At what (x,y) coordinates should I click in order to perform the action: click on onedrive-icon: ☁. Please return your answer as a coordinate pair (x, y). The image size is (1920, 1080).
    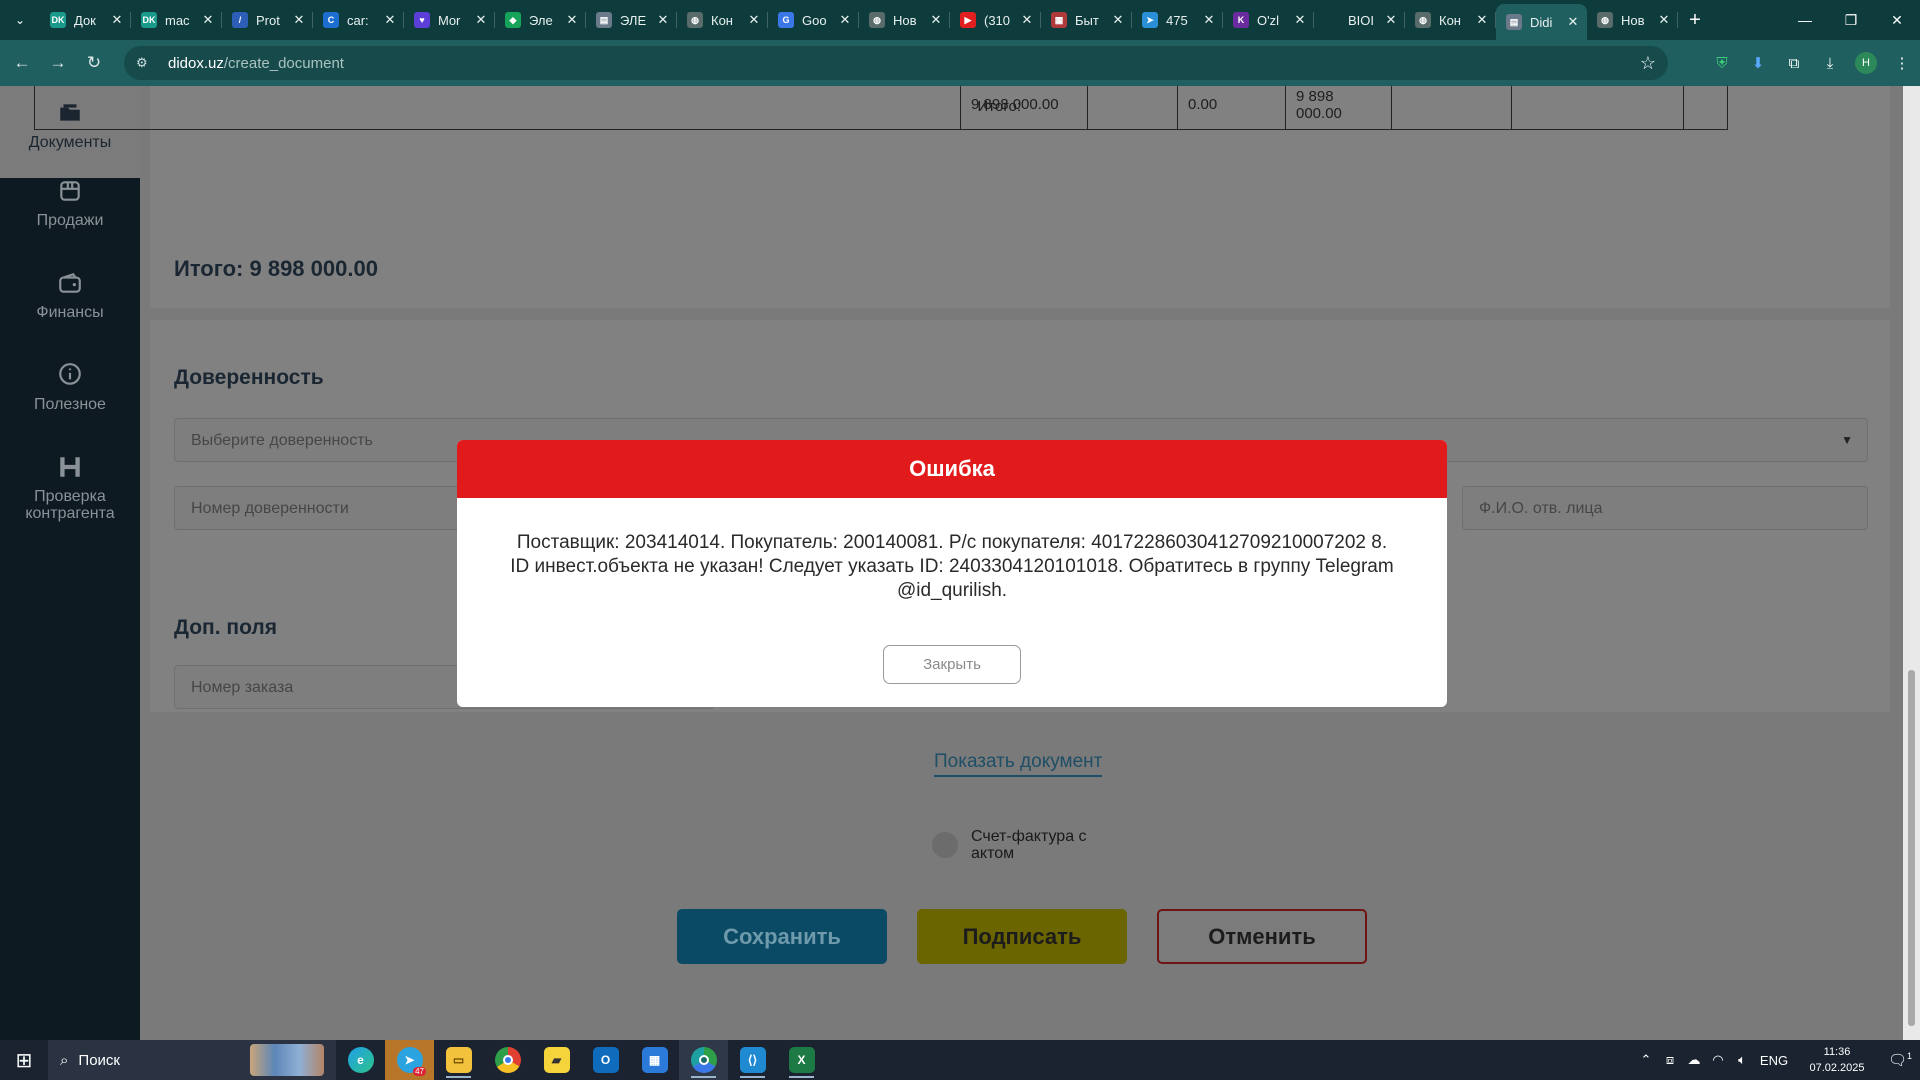
    Looking at the image, I should click on (1694, 1060).